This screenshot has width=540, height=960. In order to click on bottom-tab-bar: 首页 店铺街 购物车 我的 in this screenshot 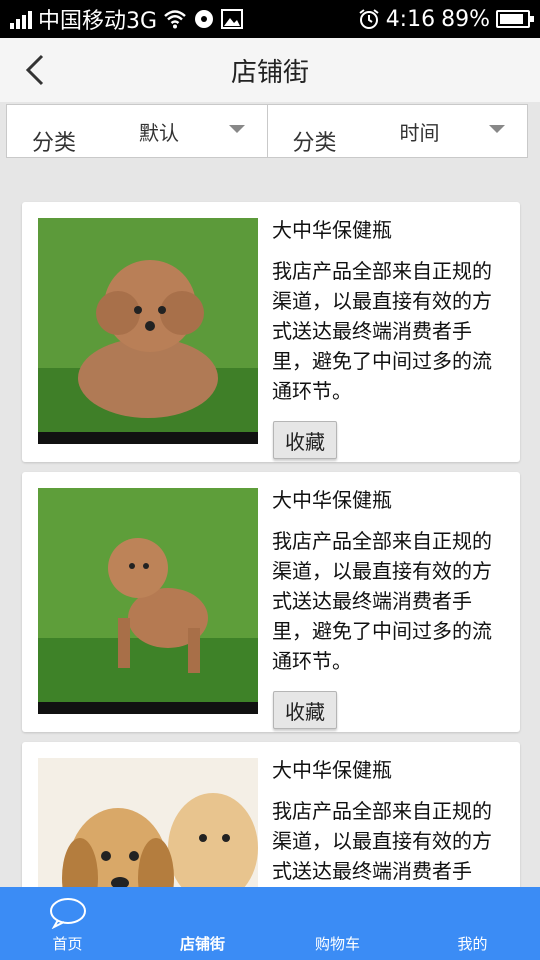, I will do `click(270, 923)`.